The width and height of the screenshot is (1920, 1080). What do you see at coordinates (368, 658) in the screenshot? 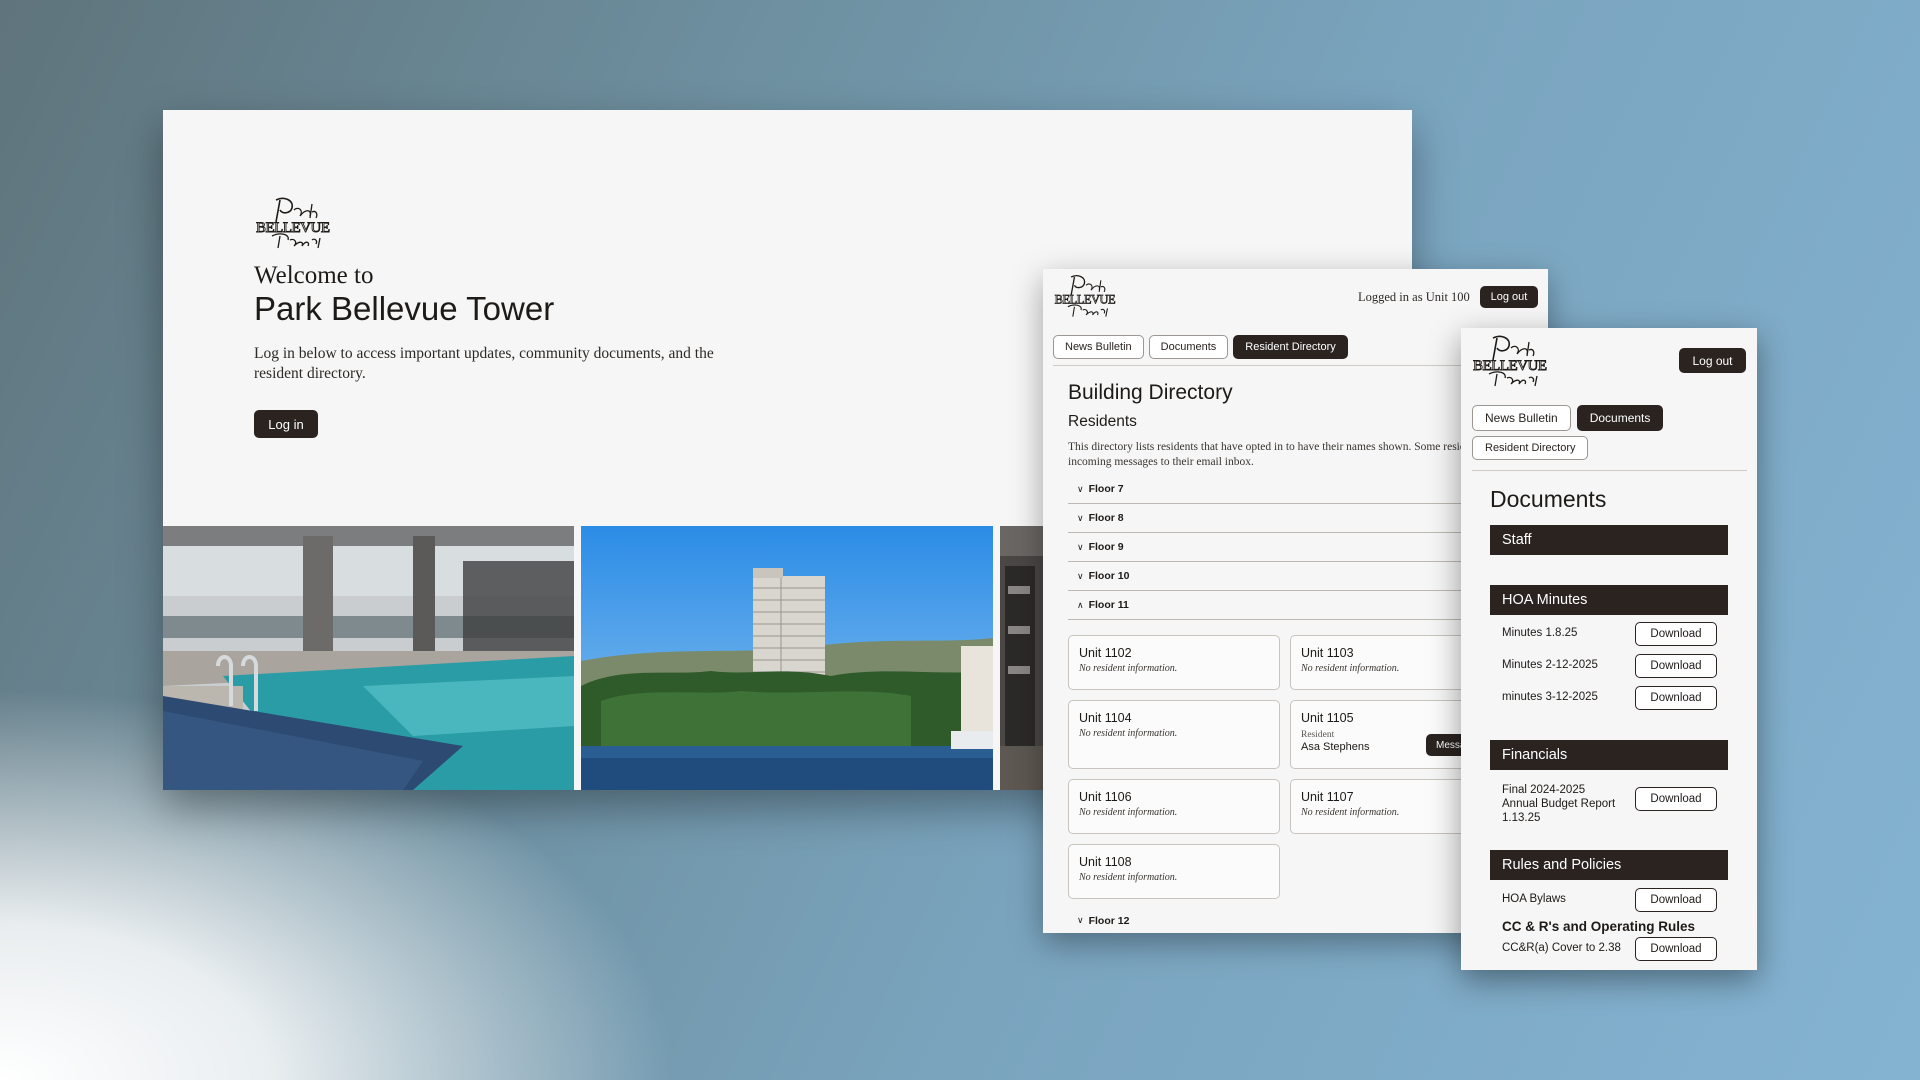
I see `pool-photo` at bounding box center [368, 658].